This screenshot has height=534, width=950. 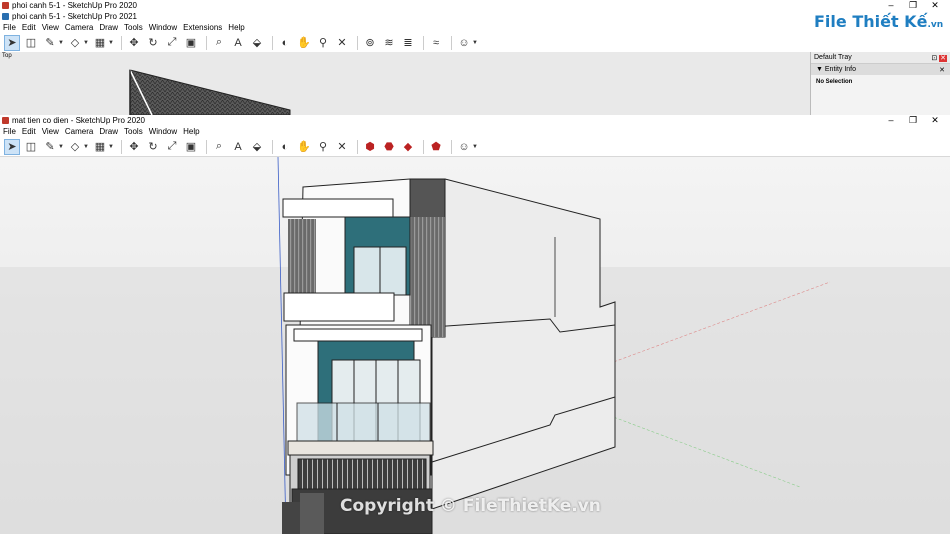 I want to click on title-bar: mat tien co dien - SketchUp Pro 2020, so click(x=475, y=120).